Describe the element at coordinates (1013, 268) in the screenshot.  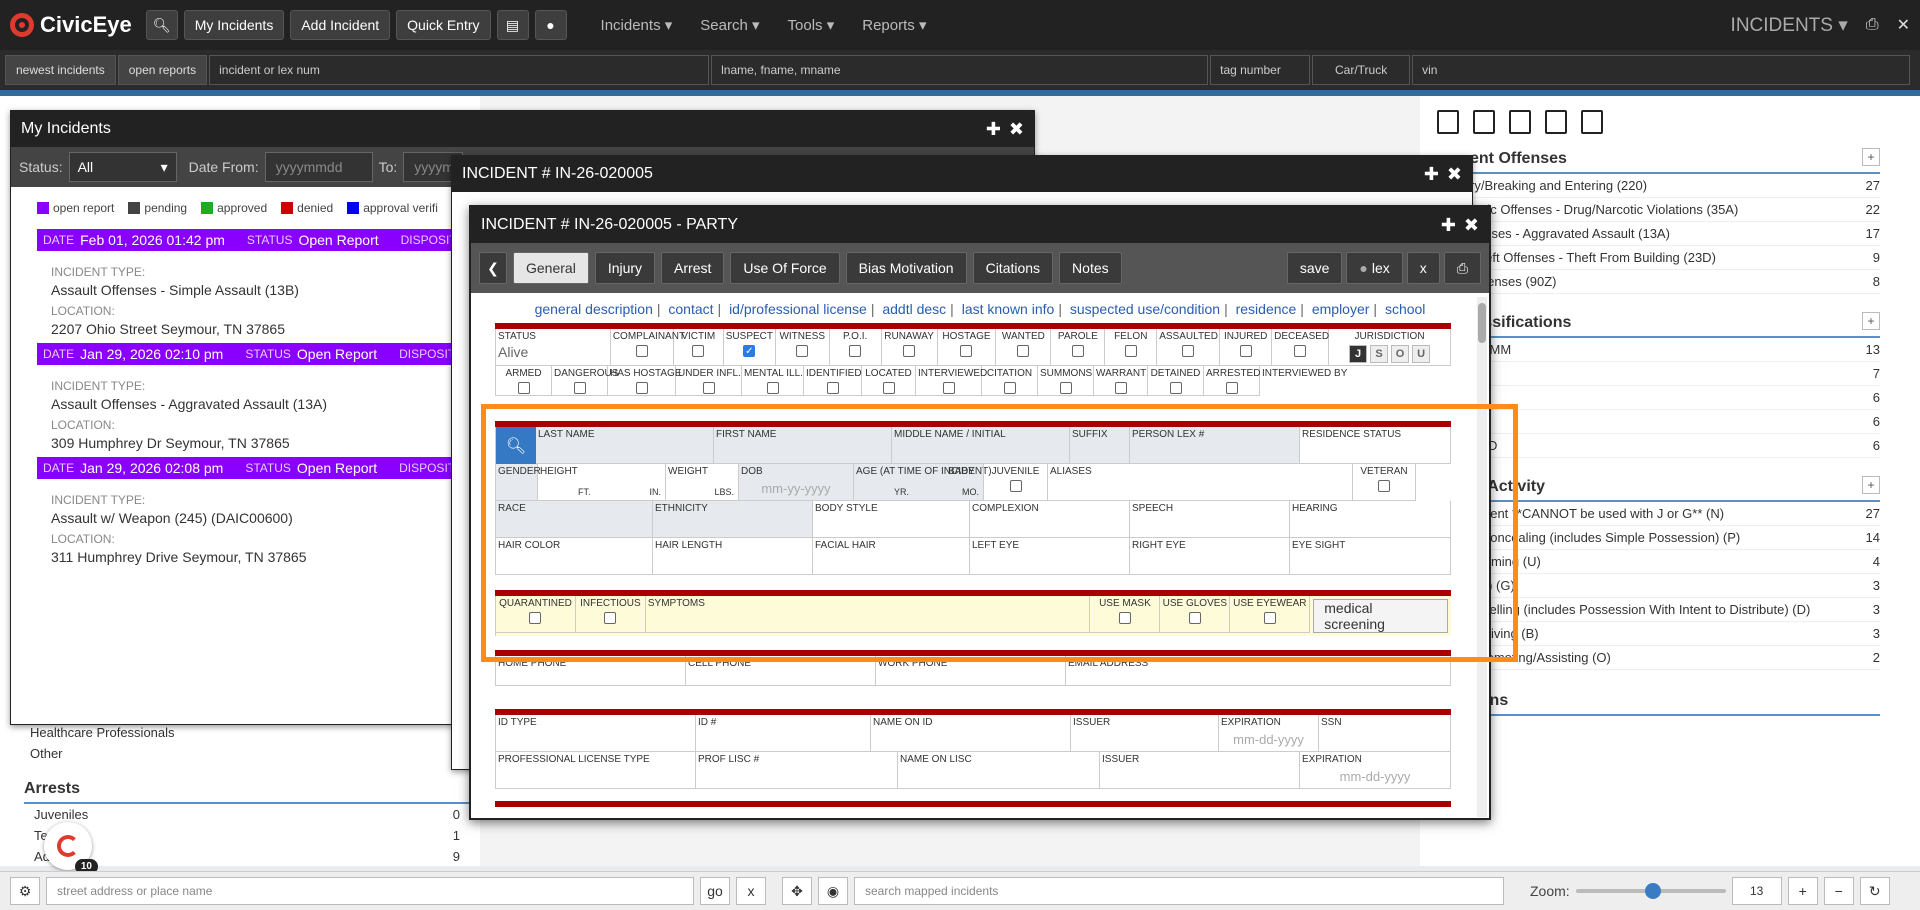
I see `tab-citations: Citations` at that location.